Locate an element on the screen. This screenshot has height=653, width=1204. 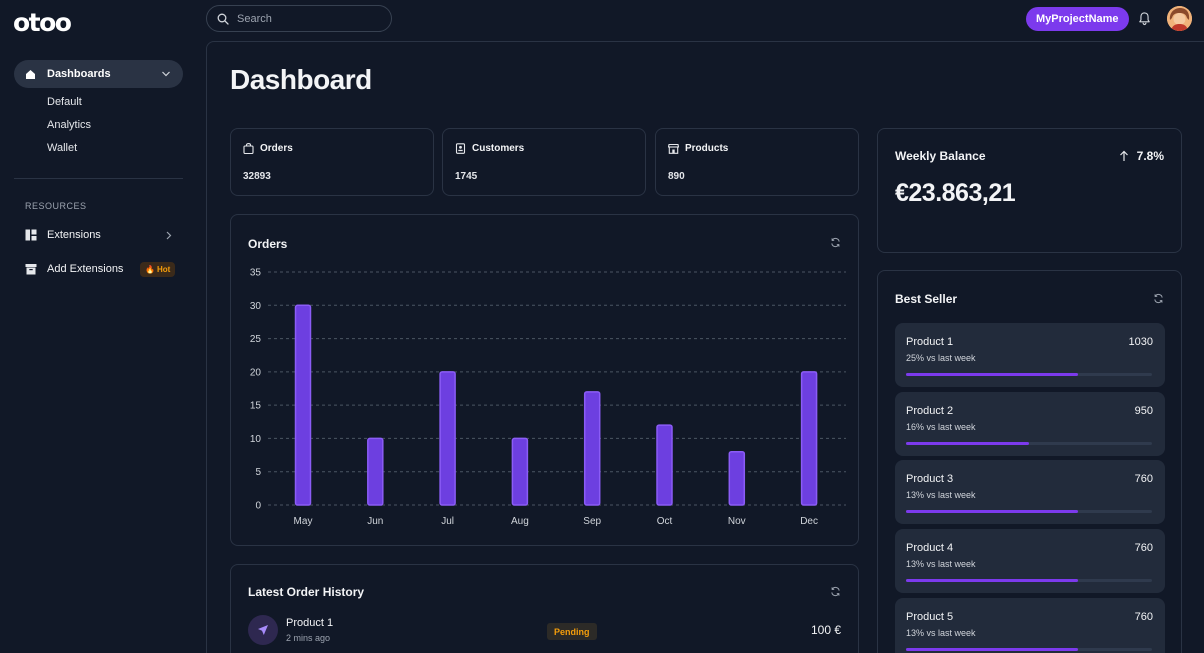
product-sales: 1030 is located at coordinates (1140, 342).